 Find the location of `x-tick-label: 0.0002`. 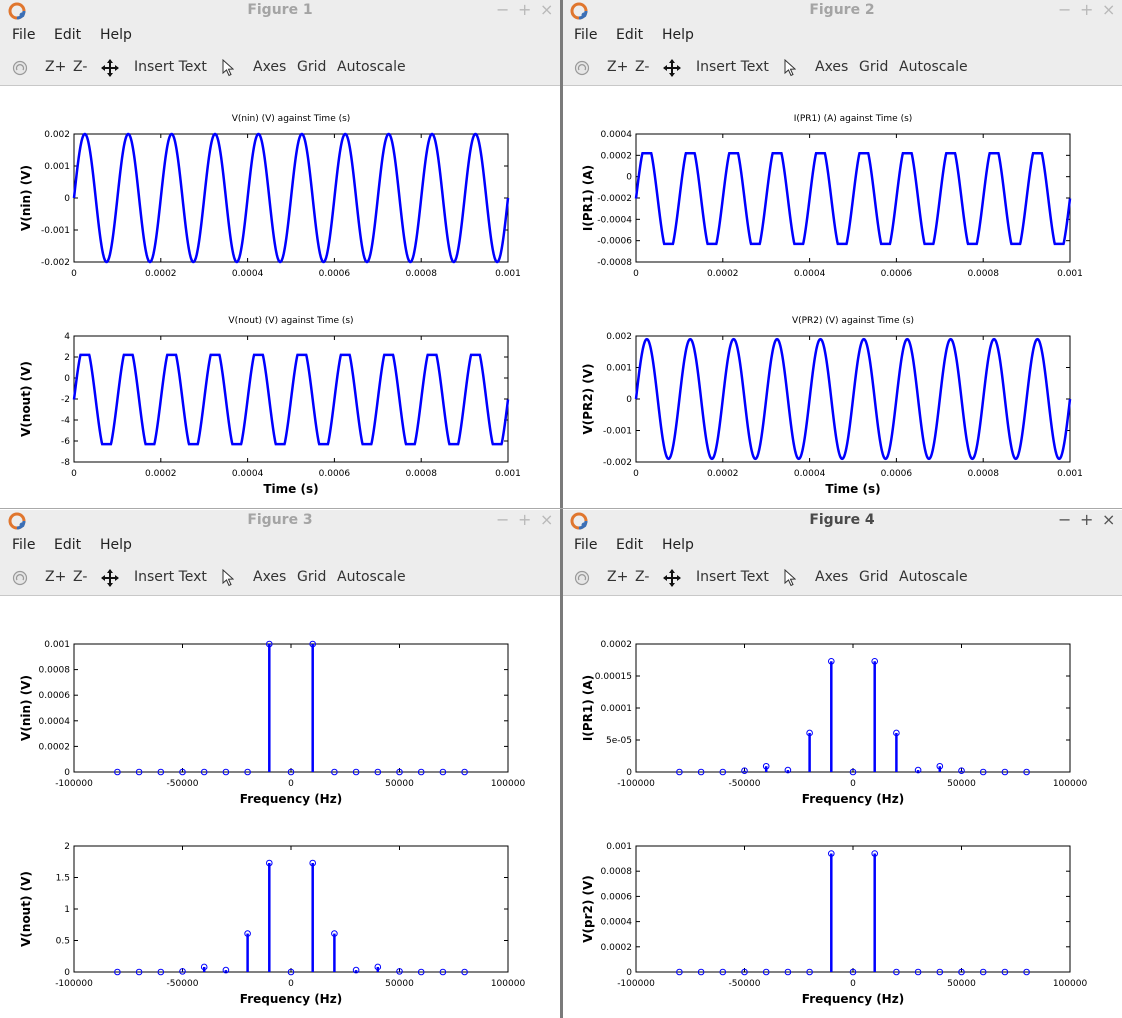

x-tick-label: 0.0002 is located at coordinates (723, 474).